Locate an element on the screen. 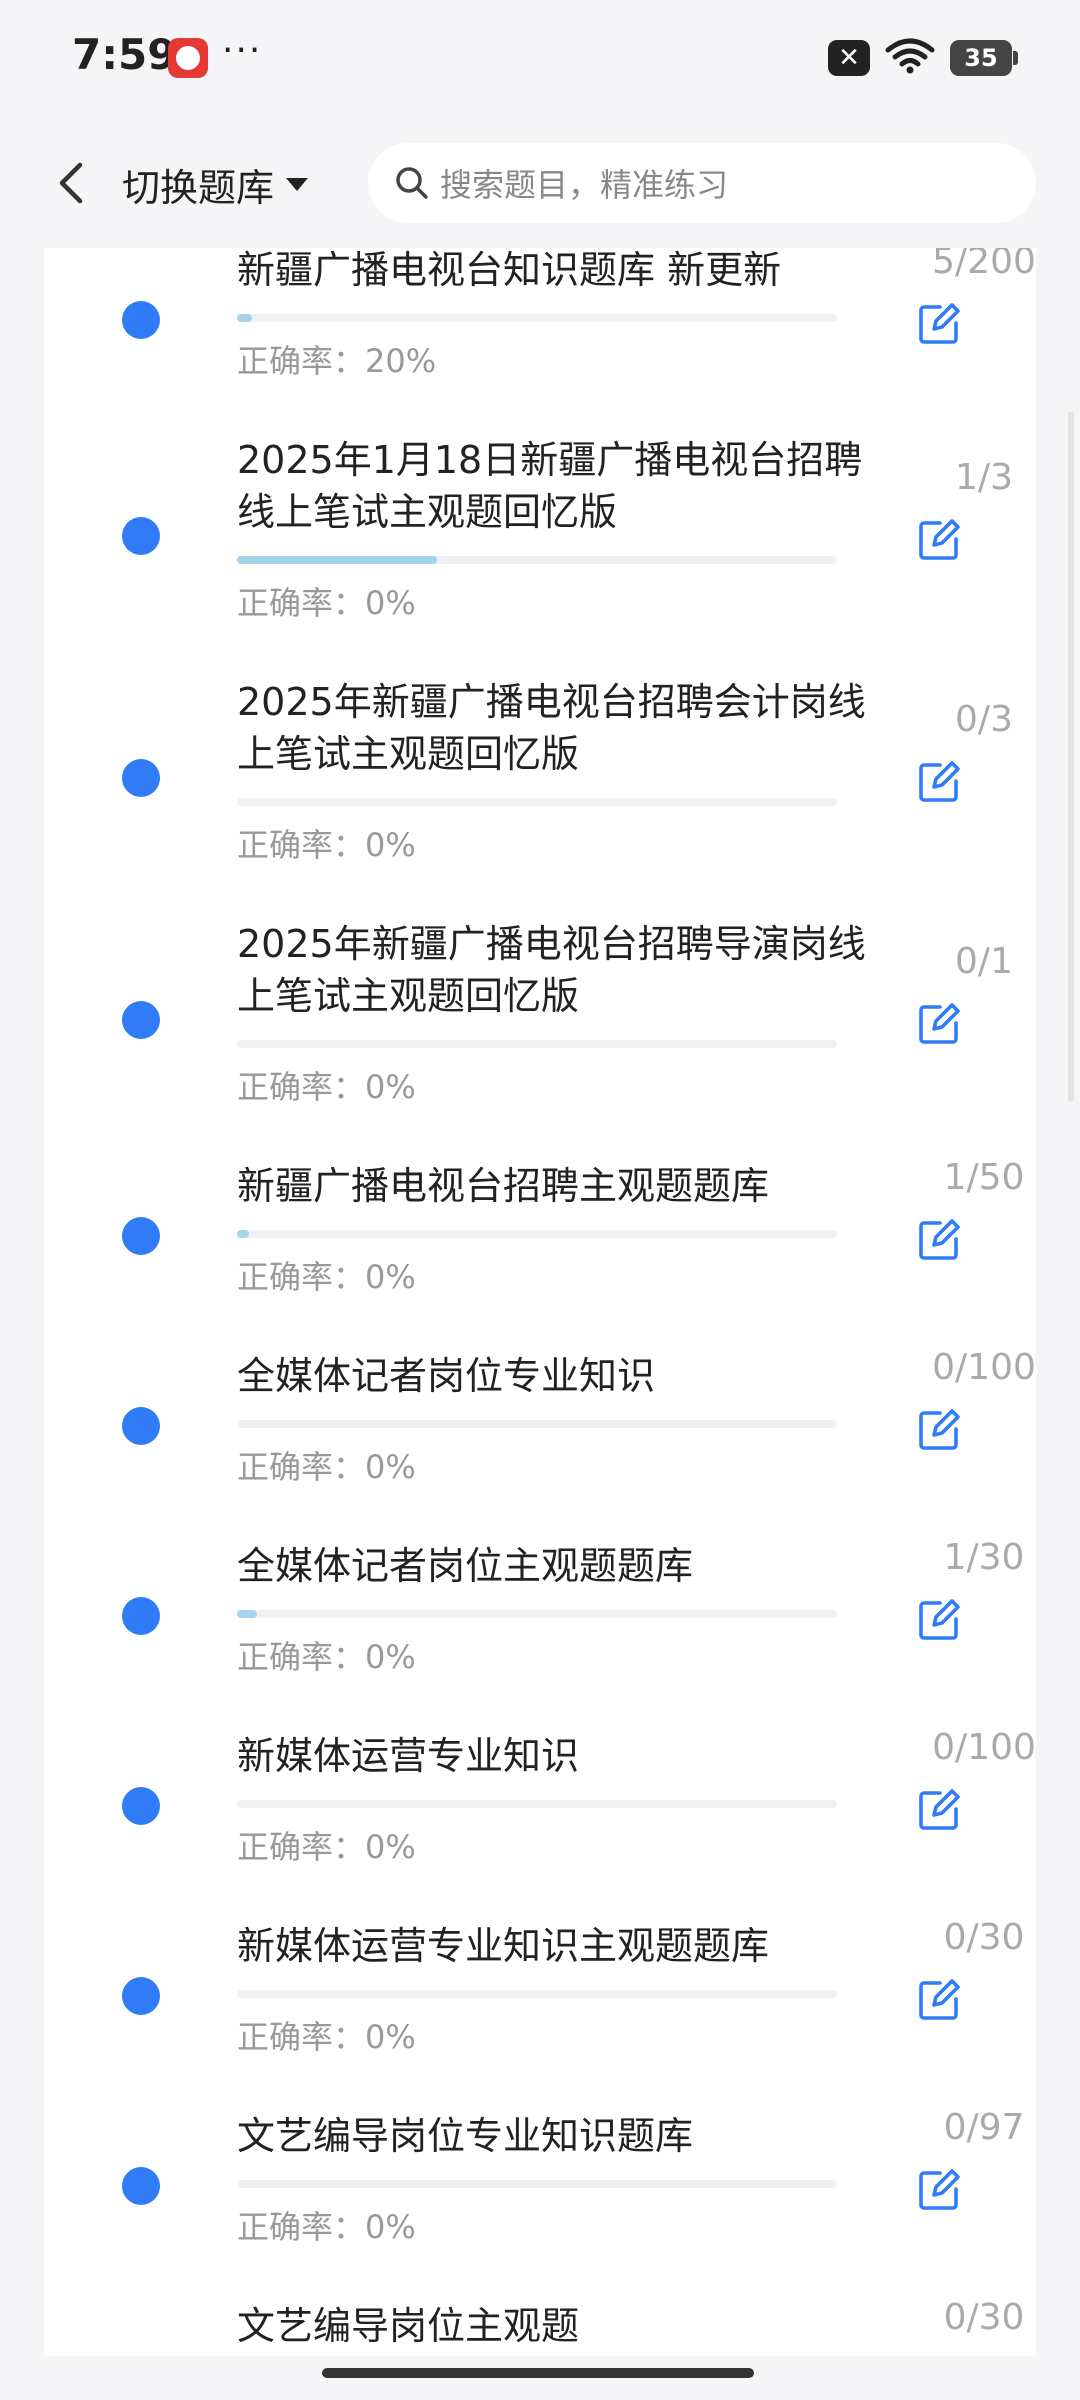  bank-title: 新媒体运营专业知识 is located at coordinates (408, 1756).